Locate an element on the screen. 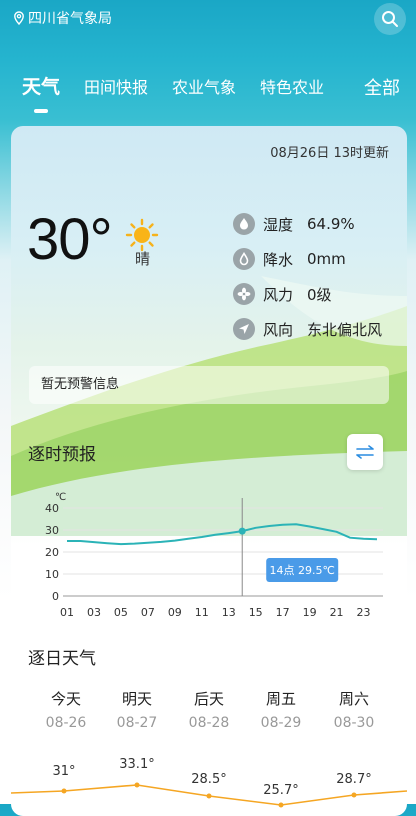  tab-special-agriculture: 特色农业 is located at coordinates (292, 86).